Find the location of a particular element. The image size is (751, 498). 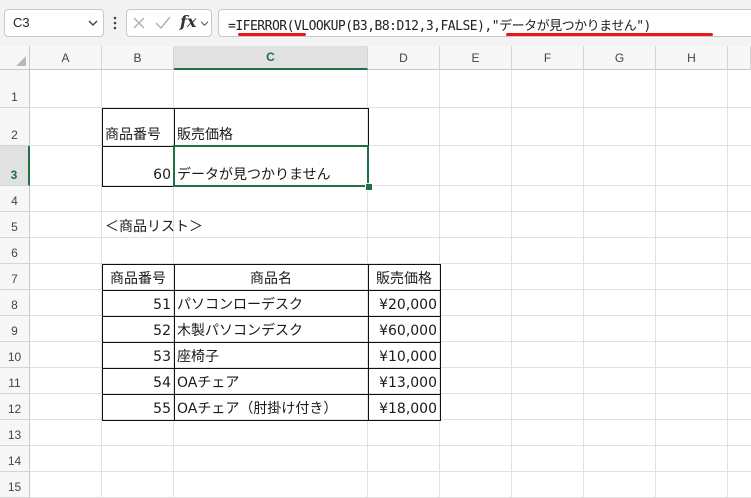

table-cell-price: ¥60,000 is located at coordinates (404, 329).